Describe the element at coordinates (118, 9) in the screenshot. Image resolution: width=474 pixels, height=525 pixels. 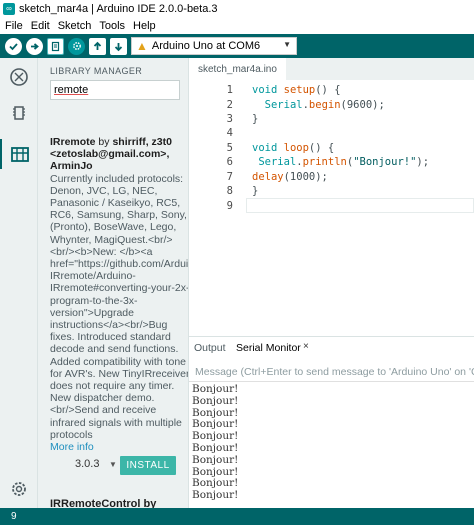
I see `window-title: sketch_mar4a | Arduino IDE 2.0.0-beta.3` at that location.